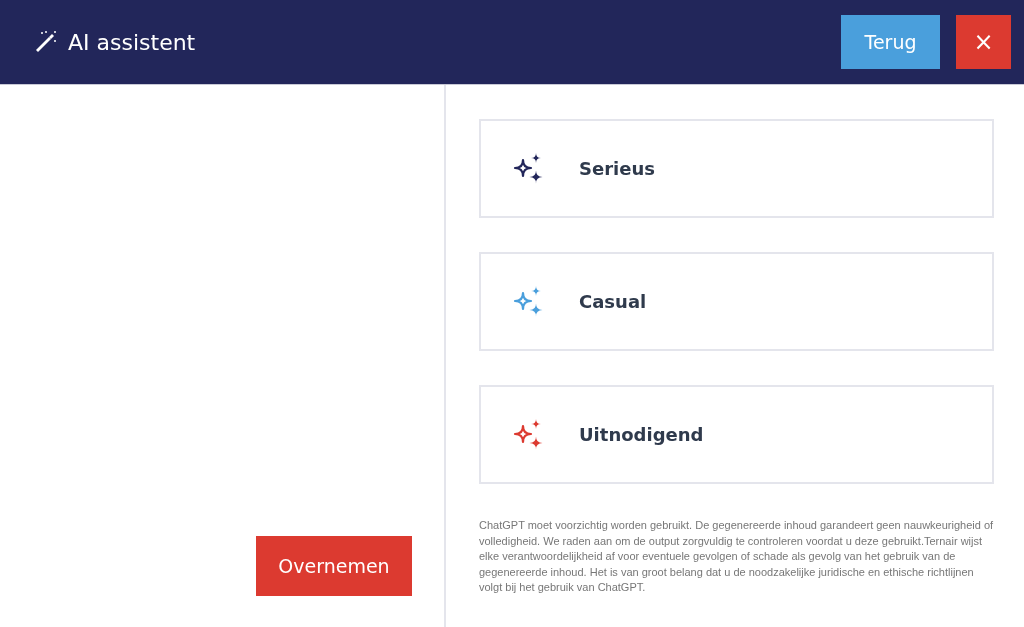  Describe the element at coordinates (983, 42) in the screenshot. I see `close-button: ×` at that location.